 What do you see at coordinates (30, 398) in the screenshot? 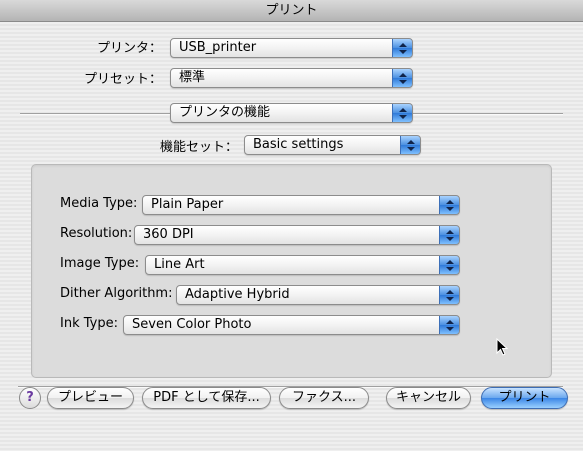
I see `help-button: ?` at bounding box center [30, 398].